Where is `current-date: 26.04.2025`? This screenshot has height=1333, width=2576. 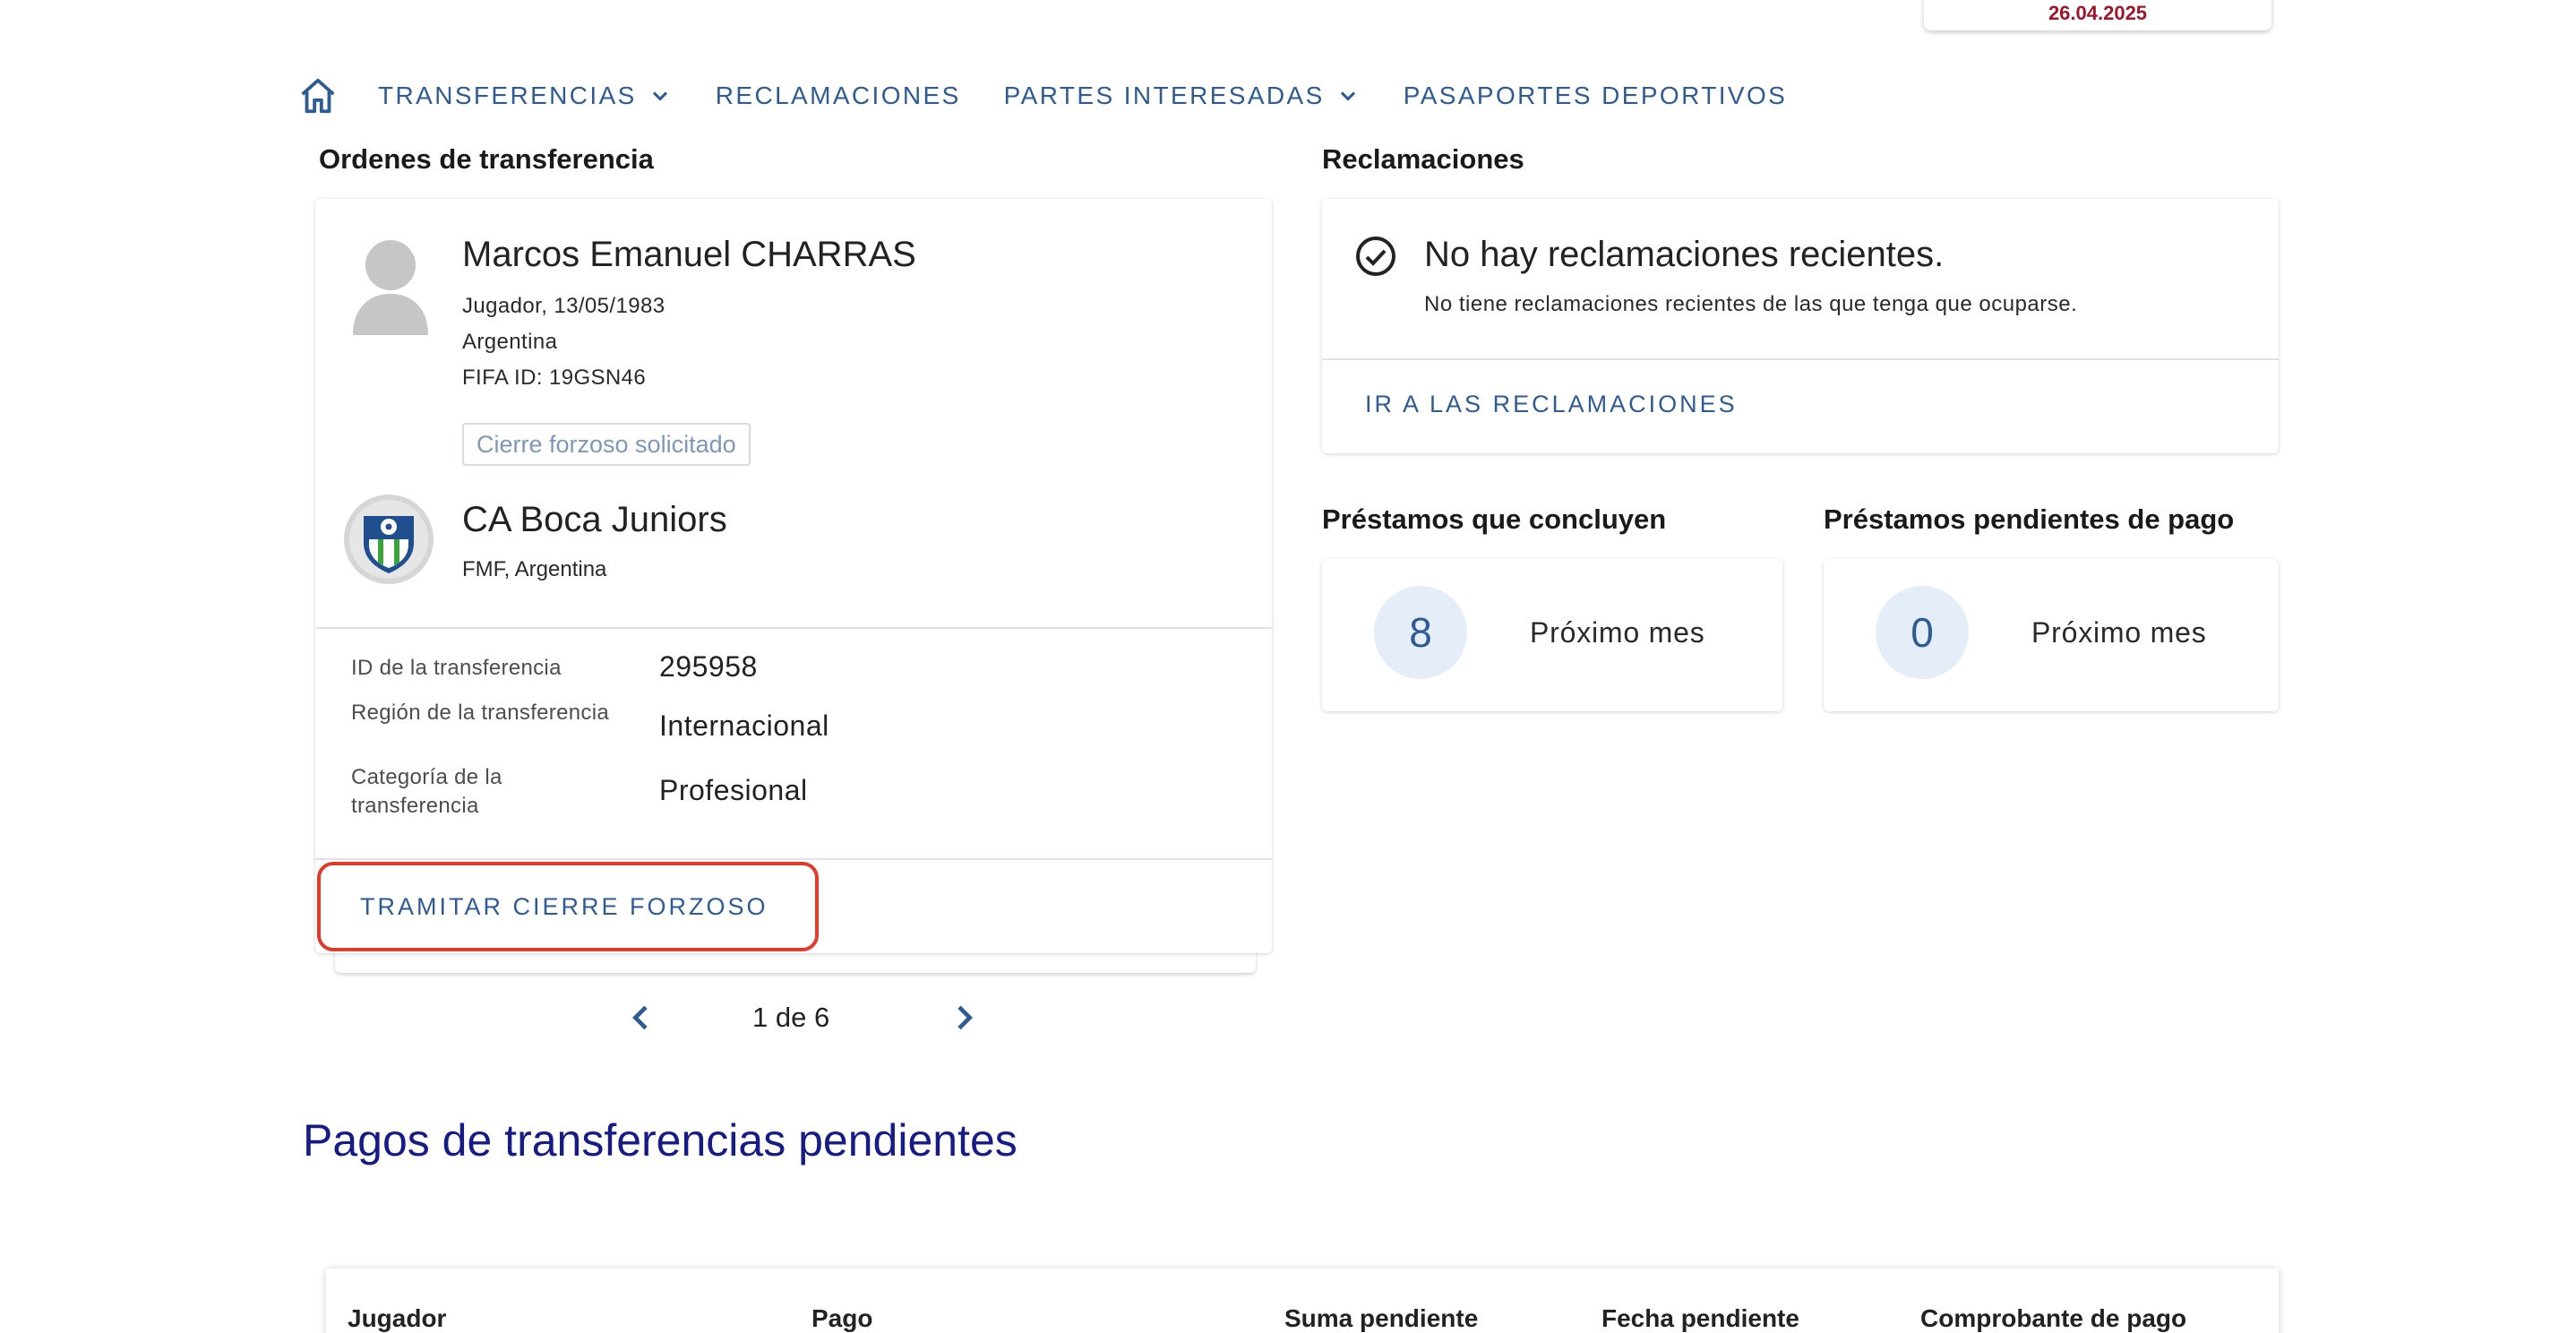
current-date: 26.04.2025 is located at coordinates (2098, 13).